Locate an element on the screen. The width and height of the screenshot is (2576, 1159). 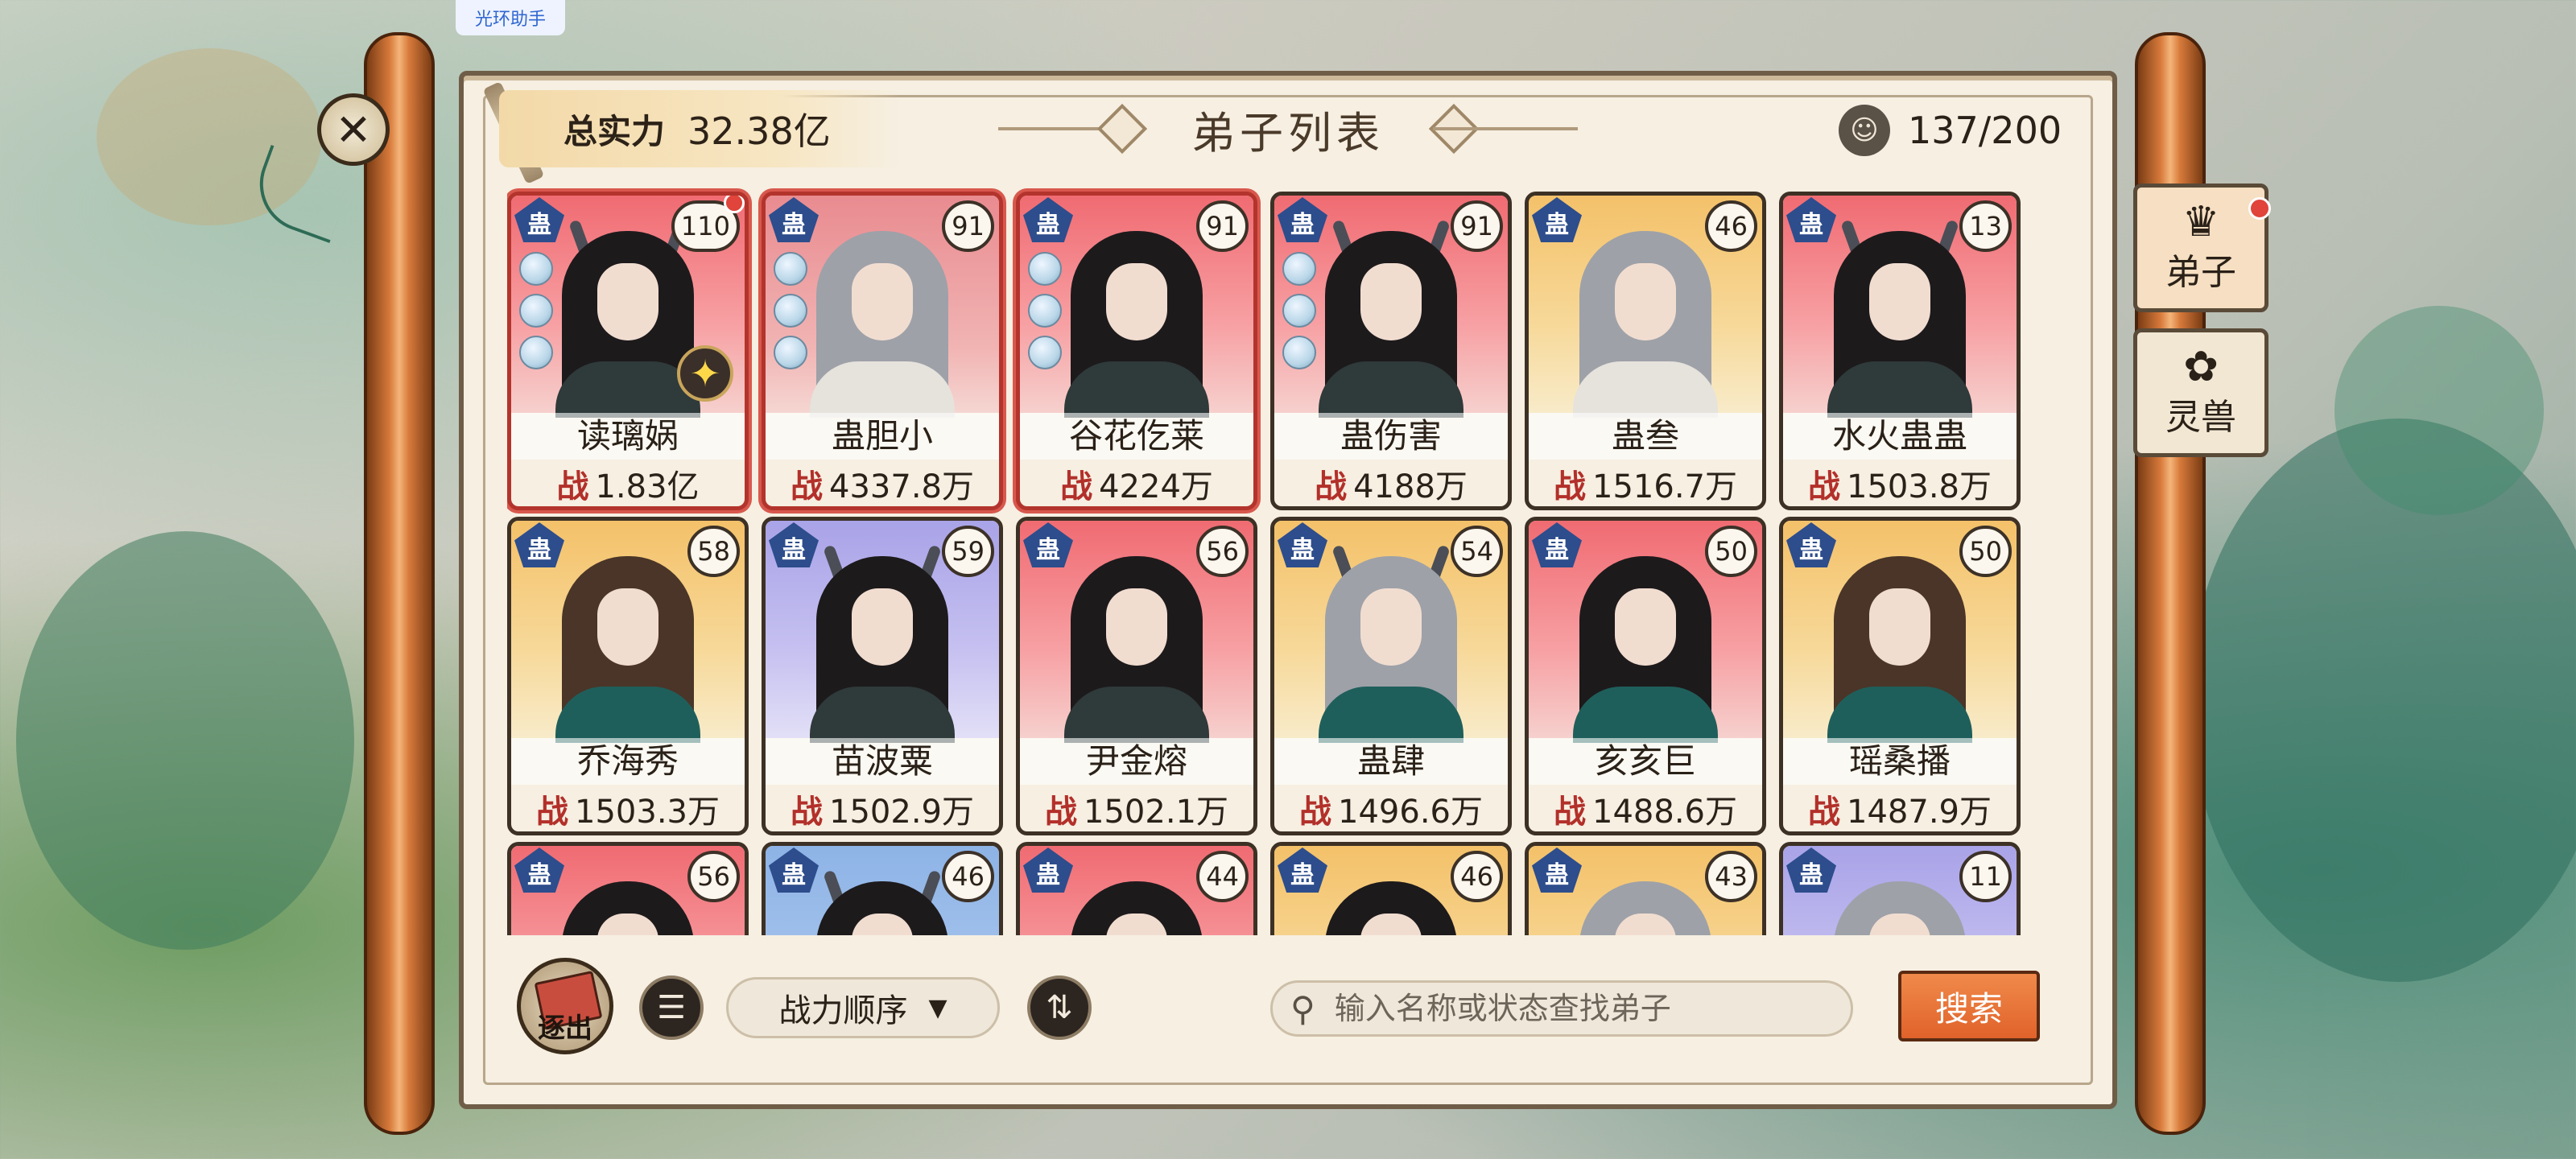
disciple-icon: ♛ is located at coordinates (2201, 222).